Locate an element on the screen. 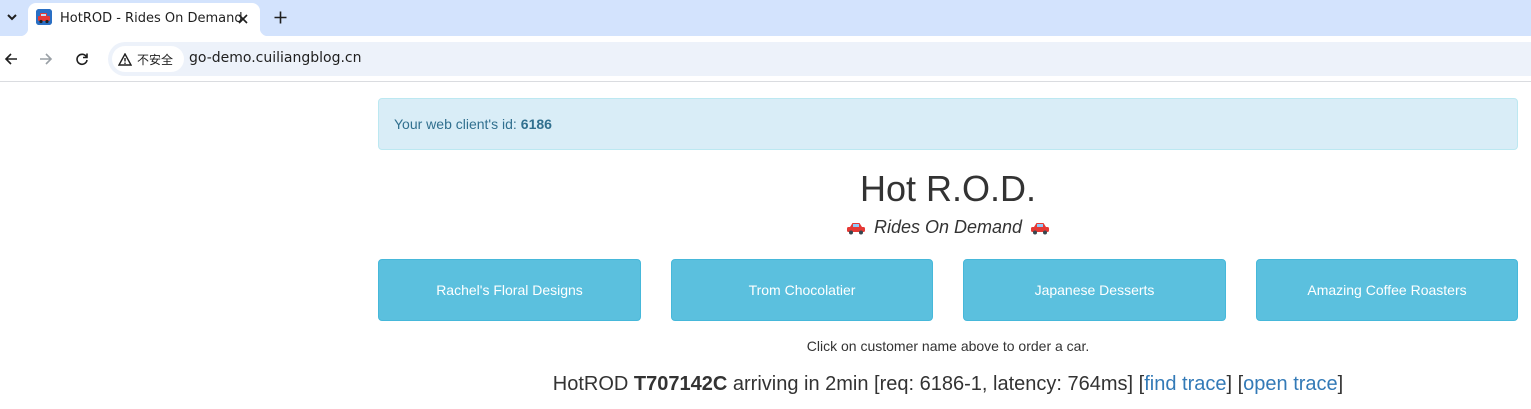  tab-search-button is located at coordinates (12, 17).